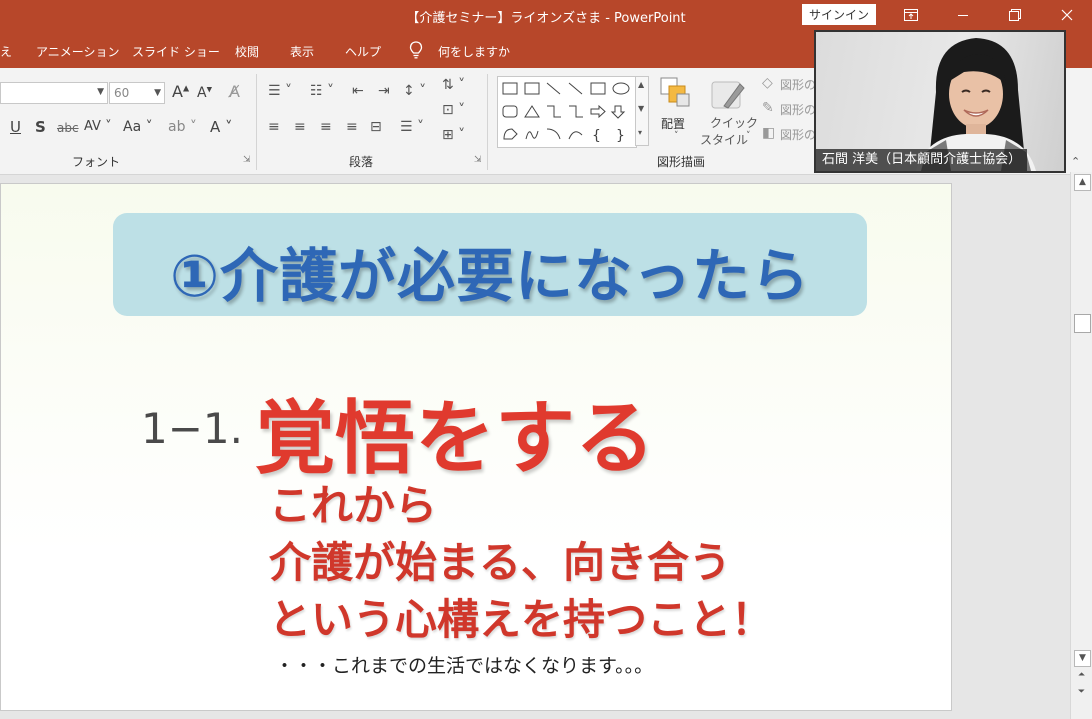 Image resolution: width=1092 pixels, height=719 pixels. Describe the element at coordinates (768, 108) in the screenshot. I see `shape-outline-icon: ✎` at that location.